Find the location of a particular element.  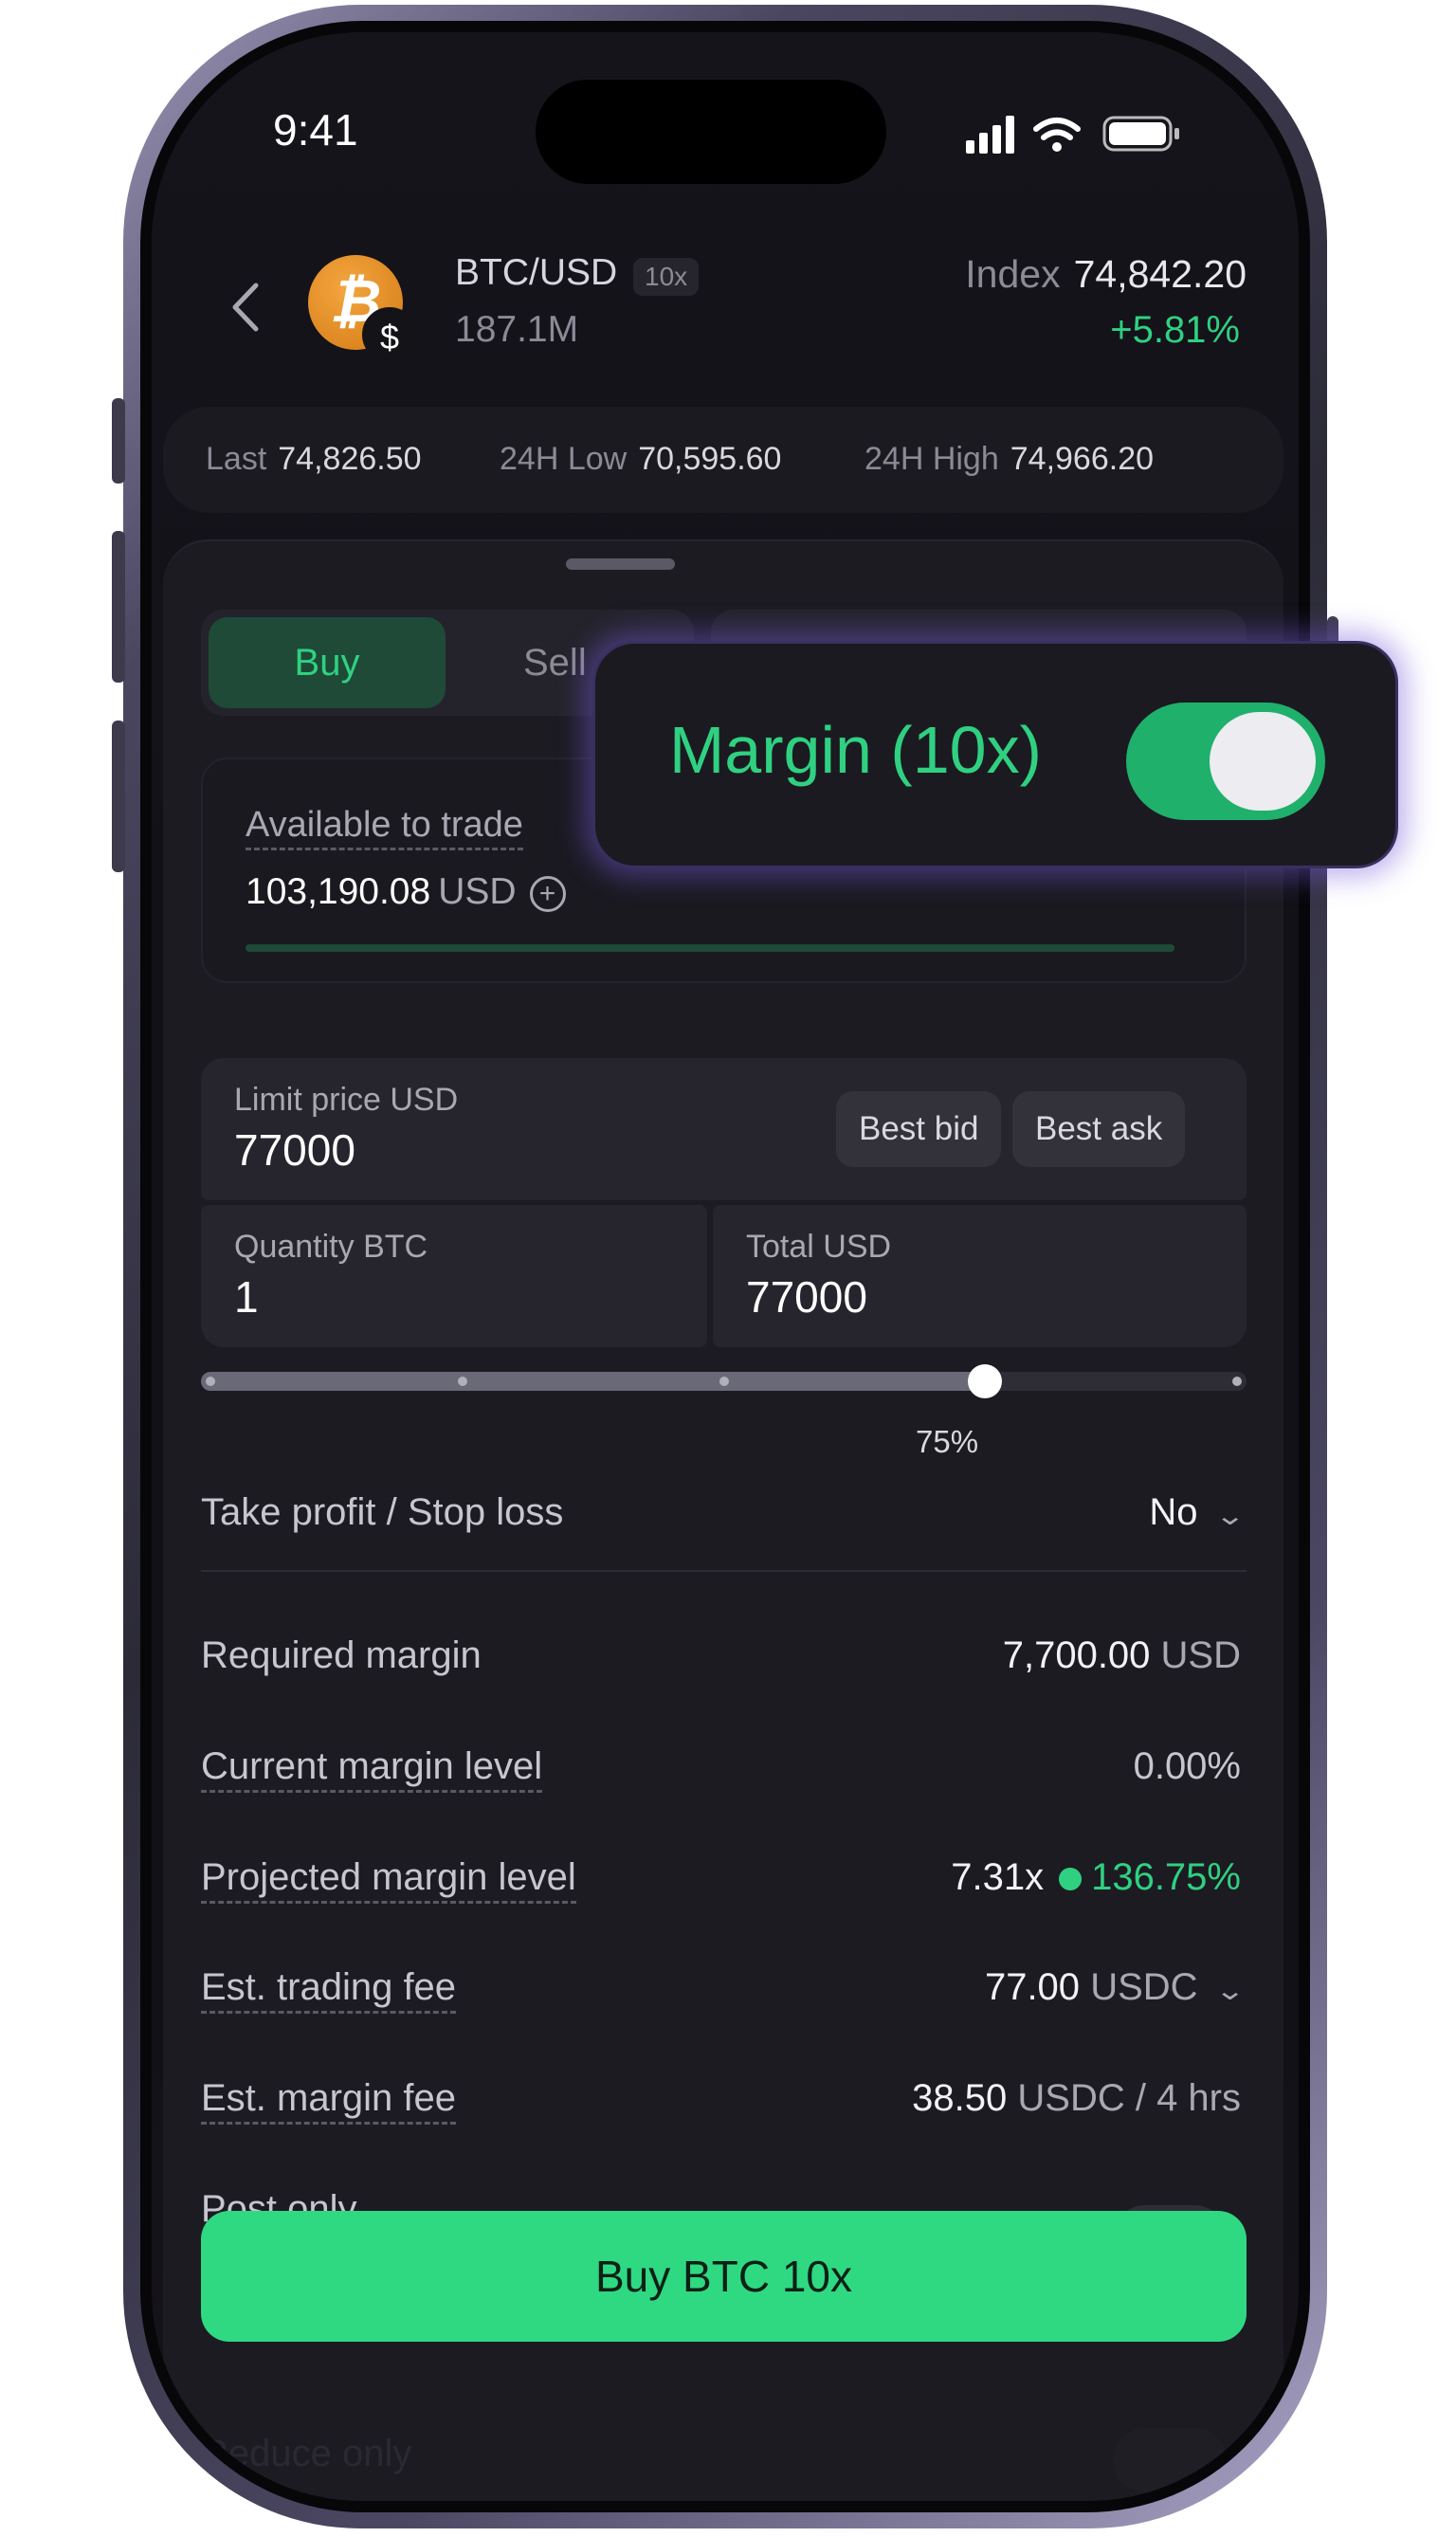

margin-callout: Margin (10x) is located at coordinates (995, 755).